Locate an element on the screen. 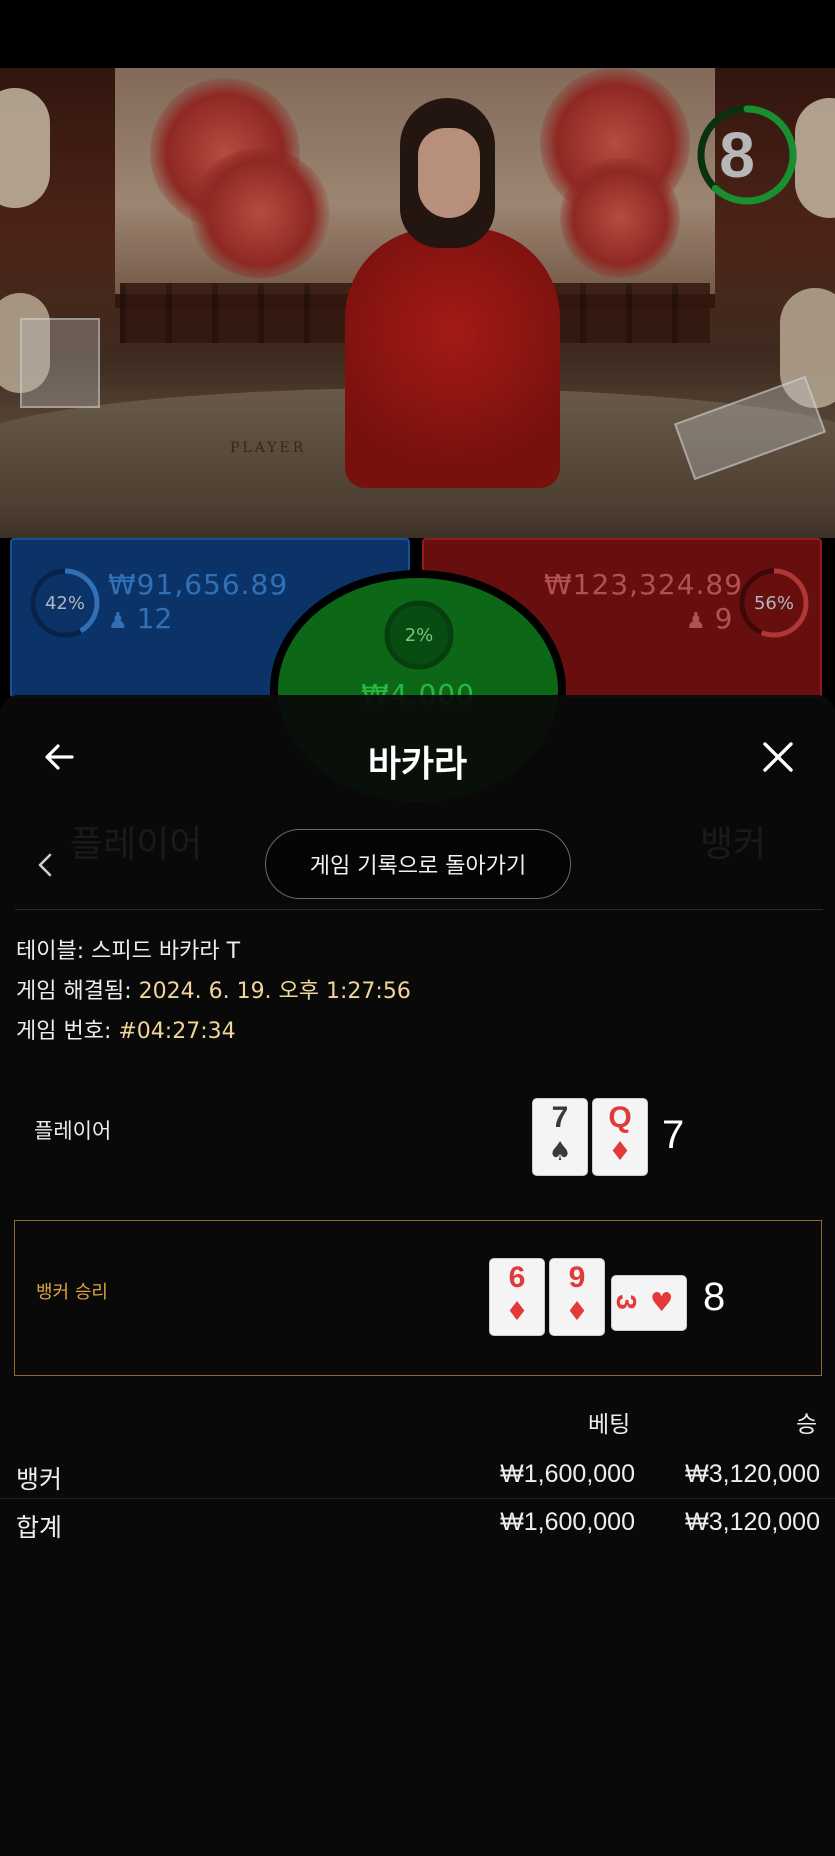  playing-card: Q ♦ is located at coordinates (620, 1137).